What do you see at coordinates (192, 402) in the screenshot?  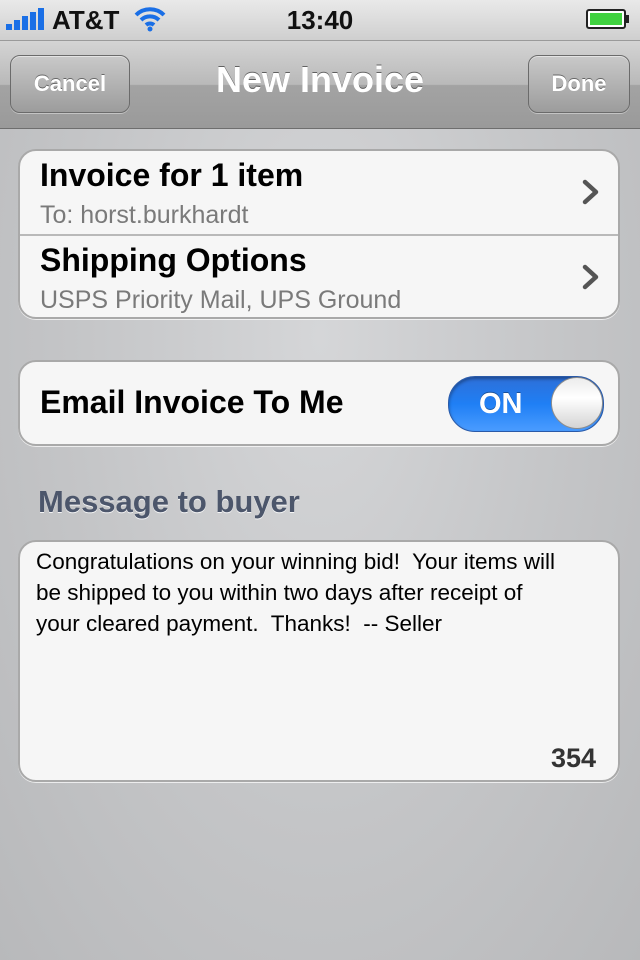 I see `email-invoice-label: Email Invoice To Me` at bounding box center [192, 402].